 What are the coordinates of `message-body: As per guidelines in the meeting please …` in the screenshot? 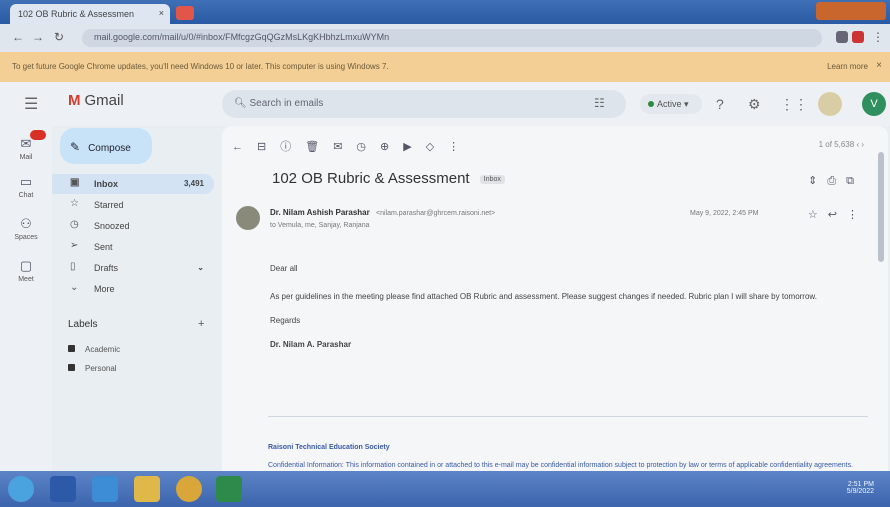 It's located at (543, 296).